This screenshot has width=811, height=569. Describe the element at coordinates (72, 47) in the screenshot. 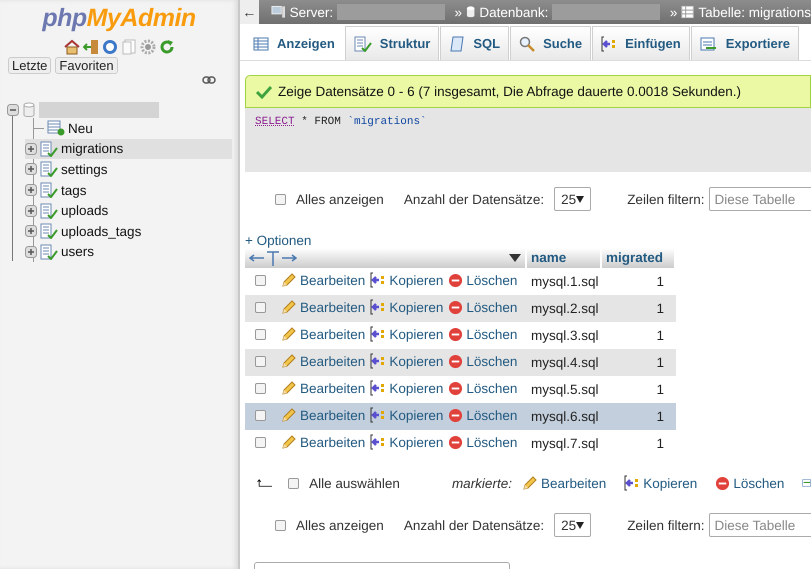

I see `home-icon` at that location.